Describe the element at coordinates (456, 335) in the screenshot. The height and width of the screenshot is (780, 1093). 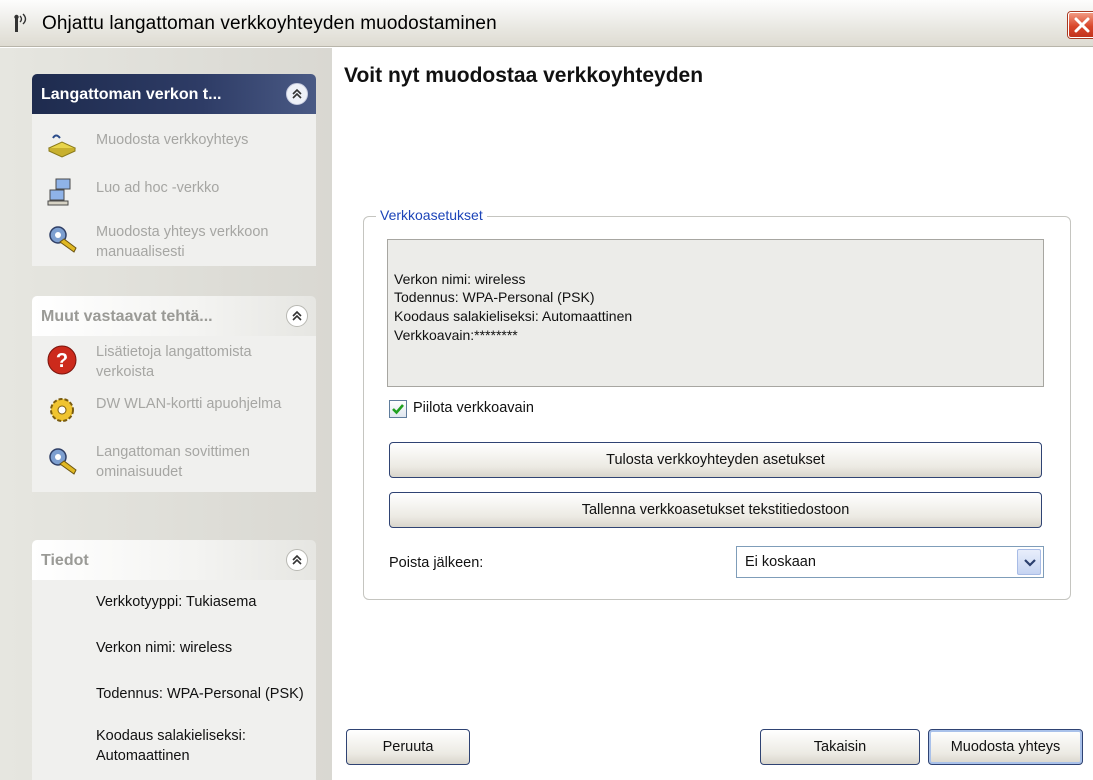
I see `summary-network-key: Verkkoavain:********` at that location.